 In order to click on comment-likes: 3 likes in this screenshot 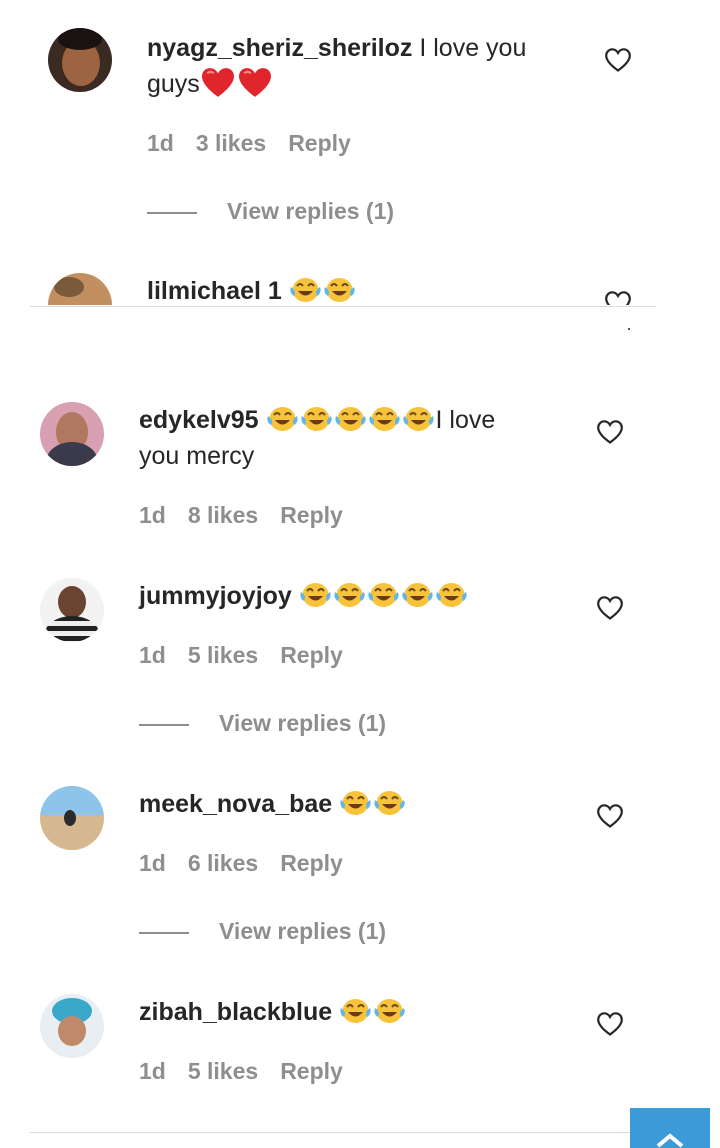, I will do `click(231, 143)`.